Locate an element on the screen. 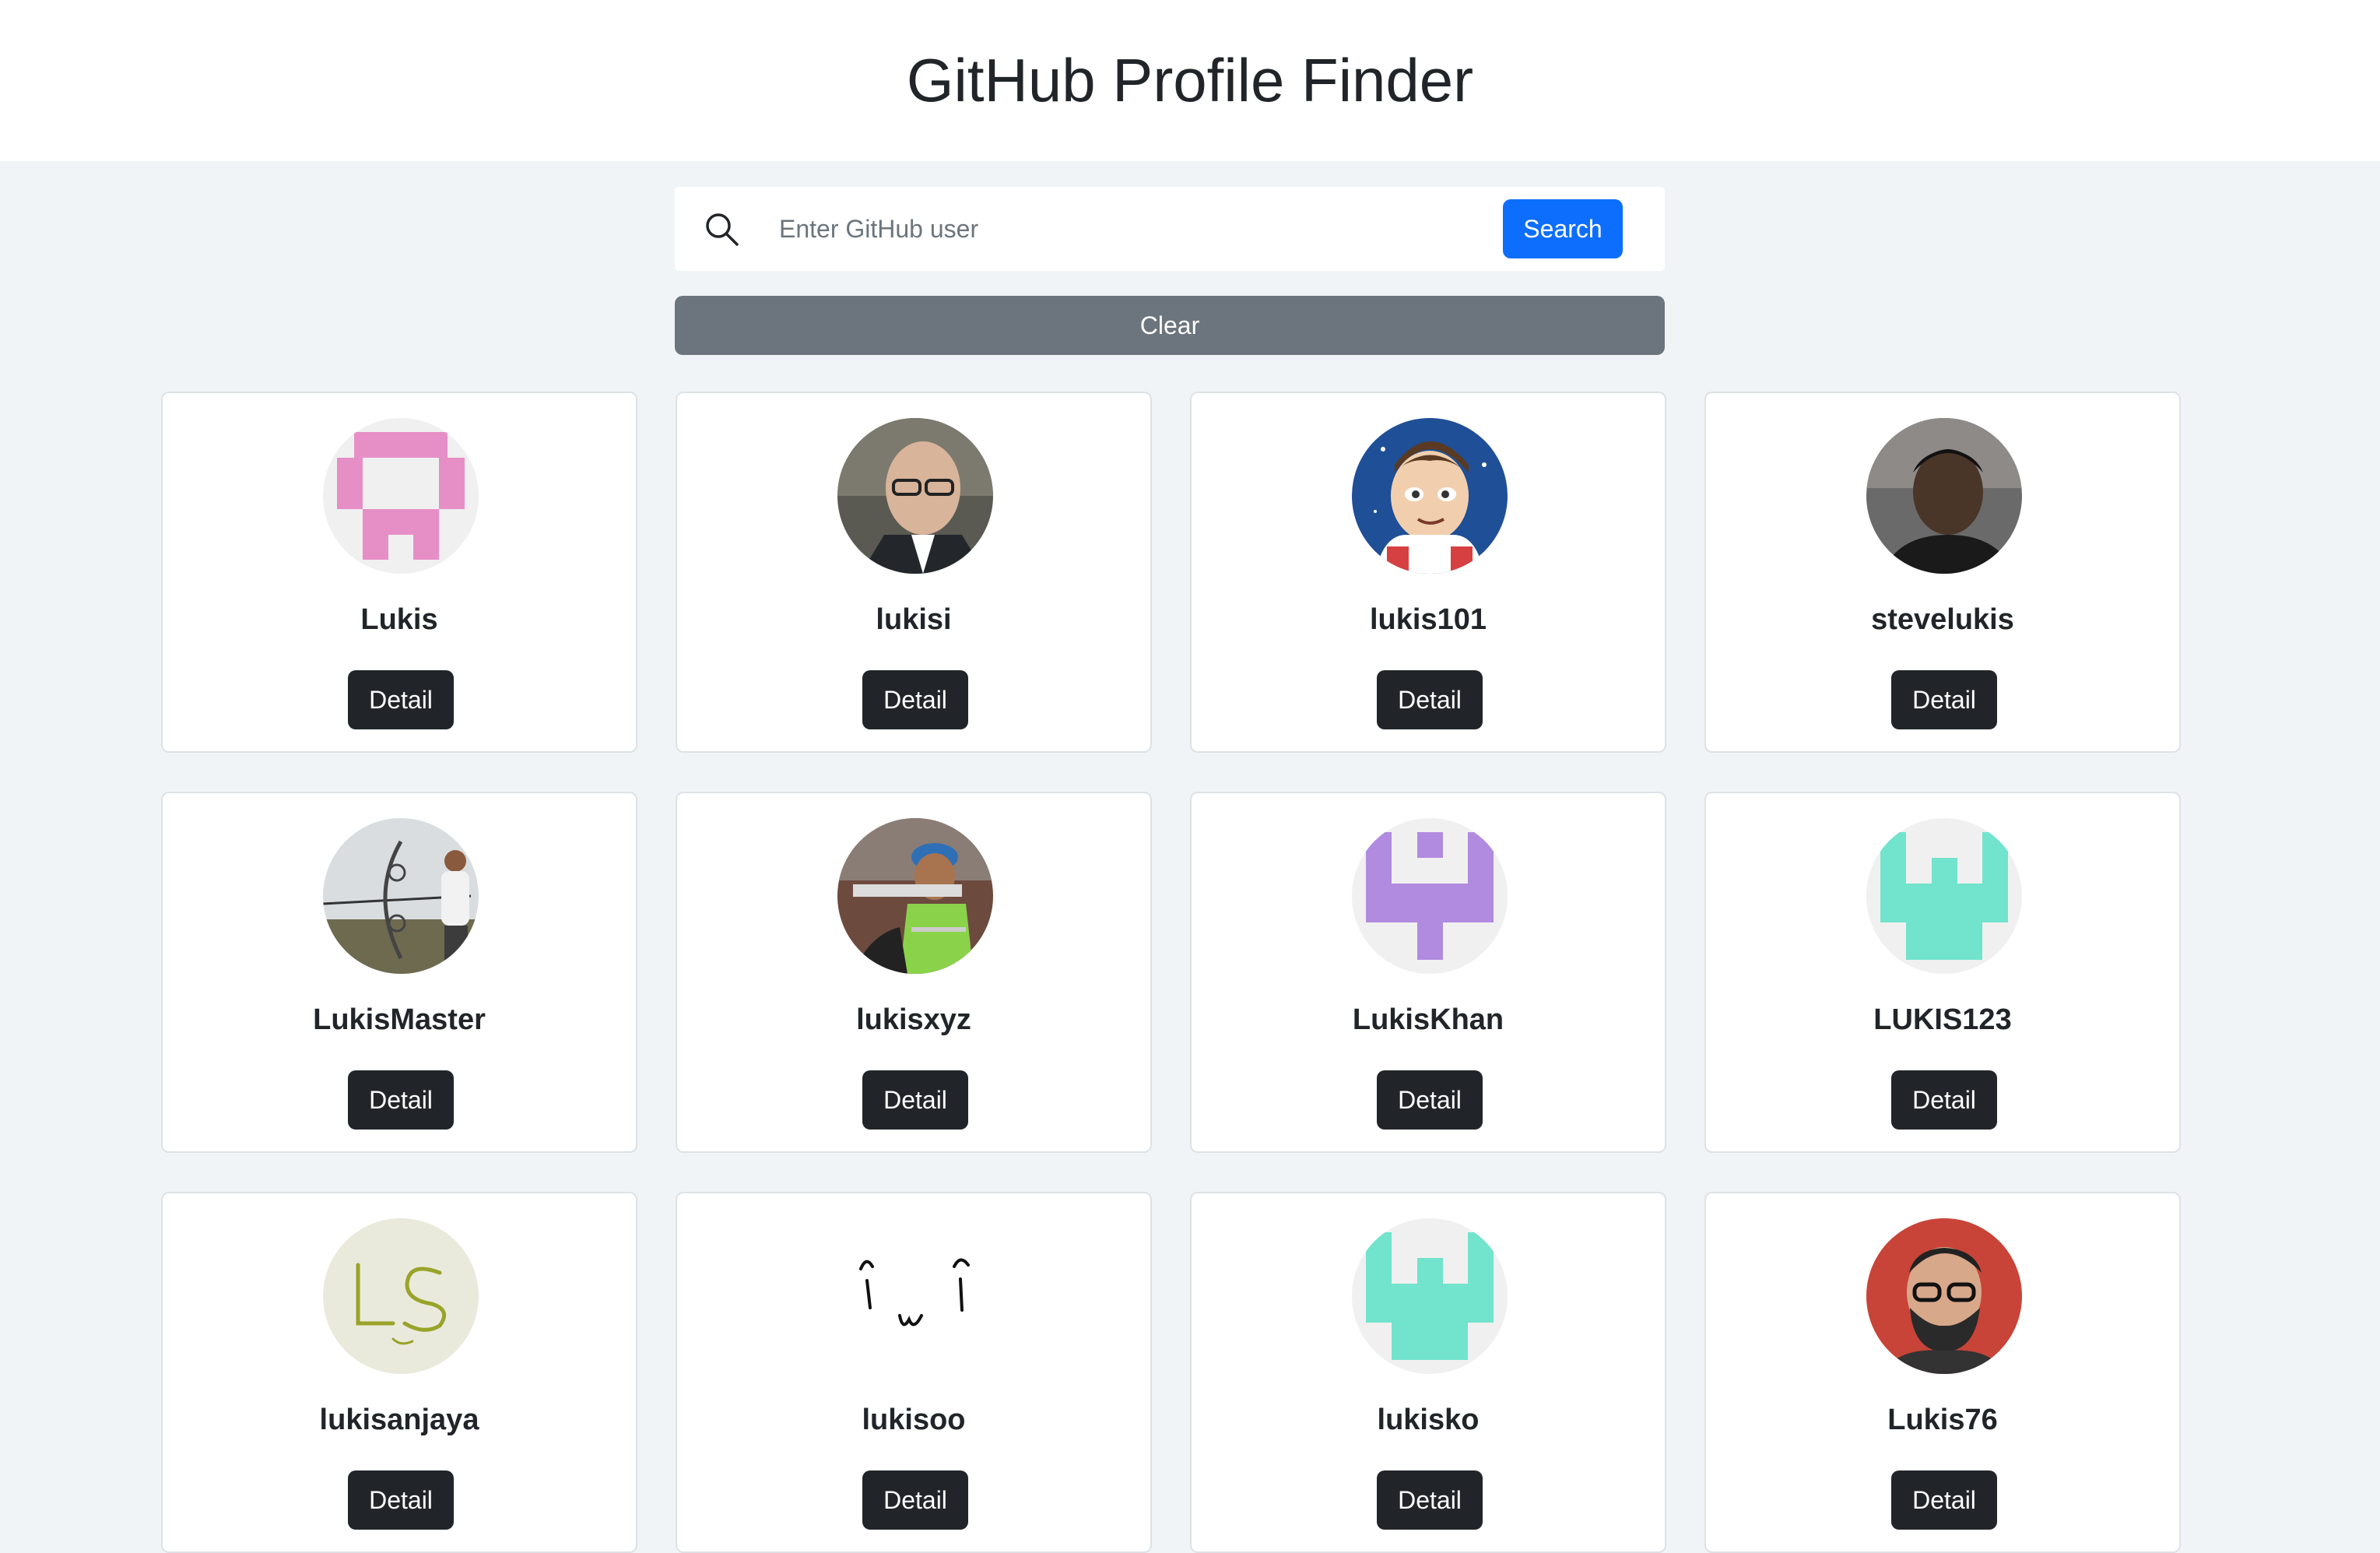 This screenshot has width=2380, height=1553. user-card: Lukis76 Detail is located at coordinates (1943, 1372).